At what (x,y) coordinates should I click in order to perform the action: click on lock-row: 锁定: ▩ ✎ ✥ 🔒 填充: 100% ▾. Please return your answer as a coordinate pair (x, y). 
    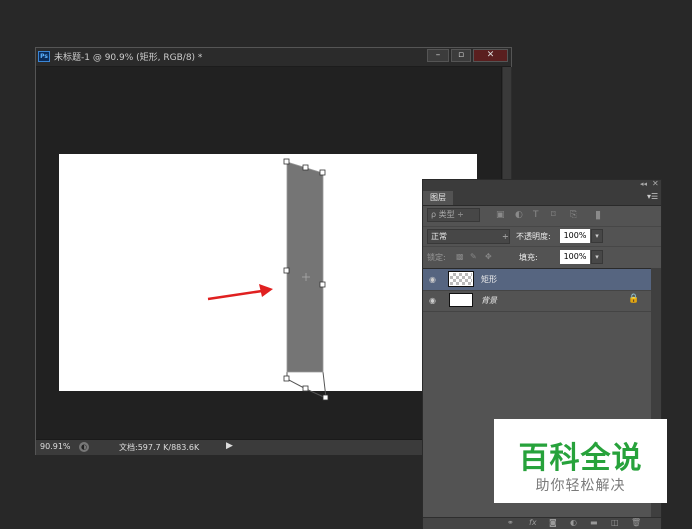
    Looking at the image, I should click on (542, 257).